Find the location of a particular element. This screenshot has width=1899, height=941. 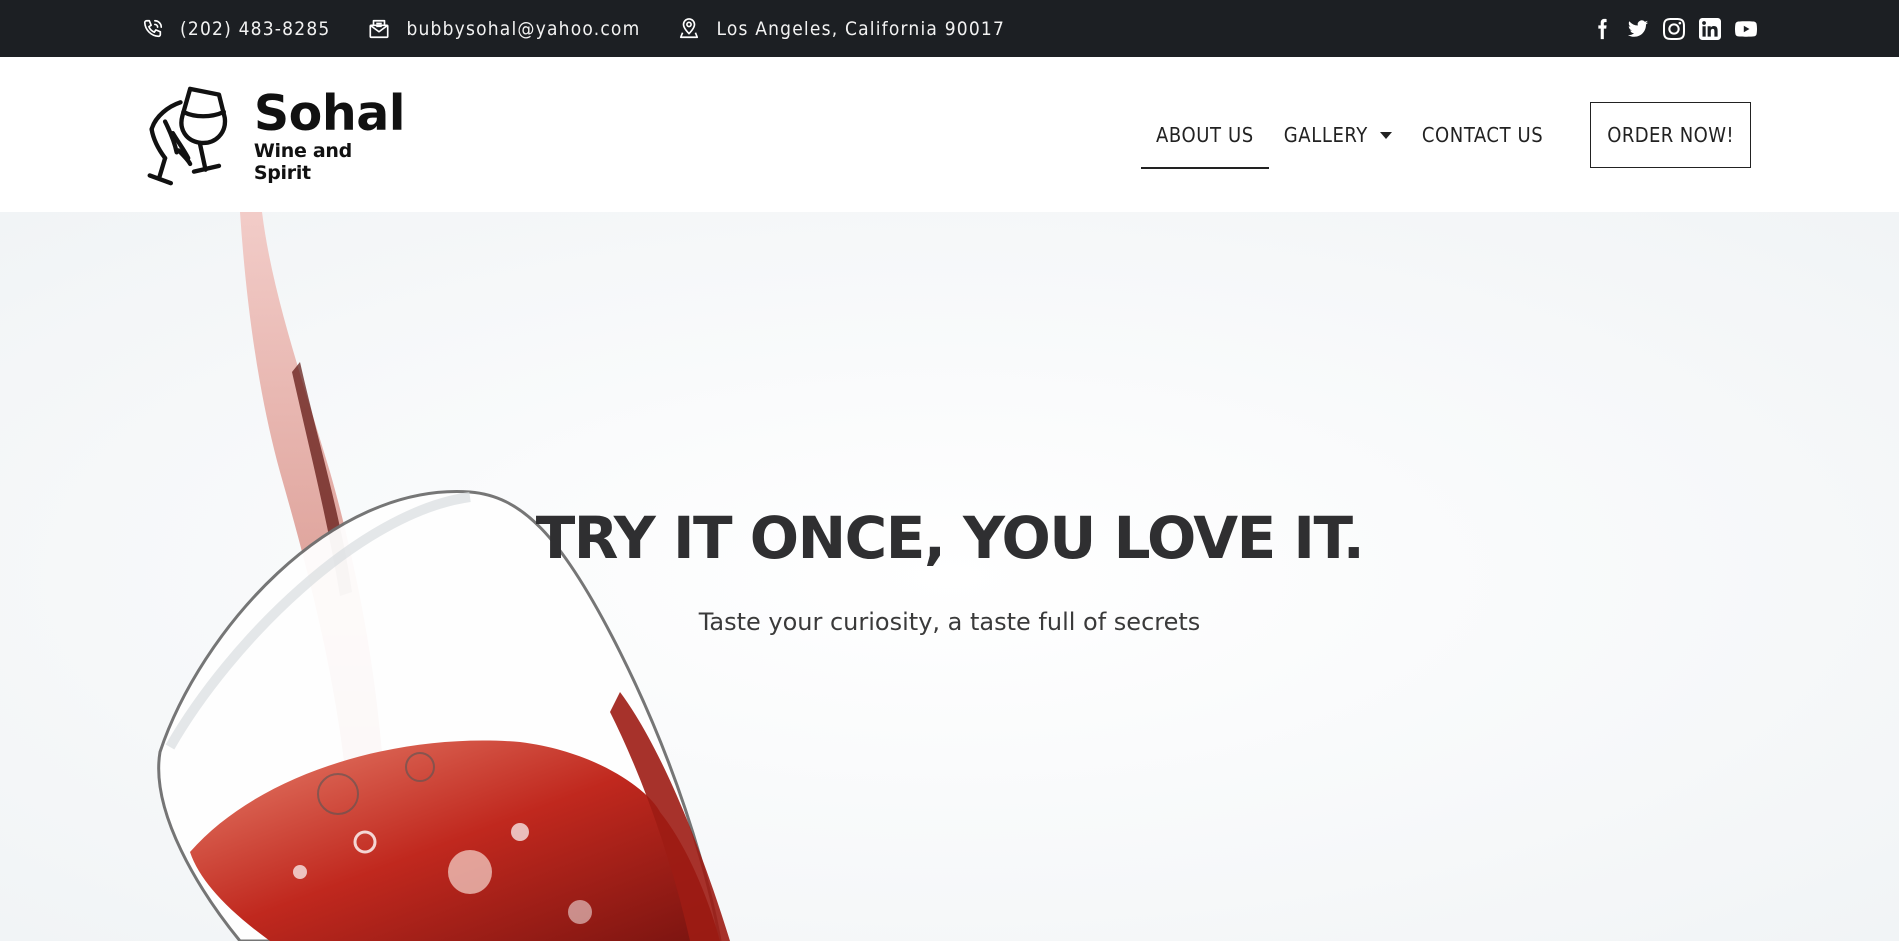

nav-about-us-label: ABOUT US is located at coordinates (1205, 135).